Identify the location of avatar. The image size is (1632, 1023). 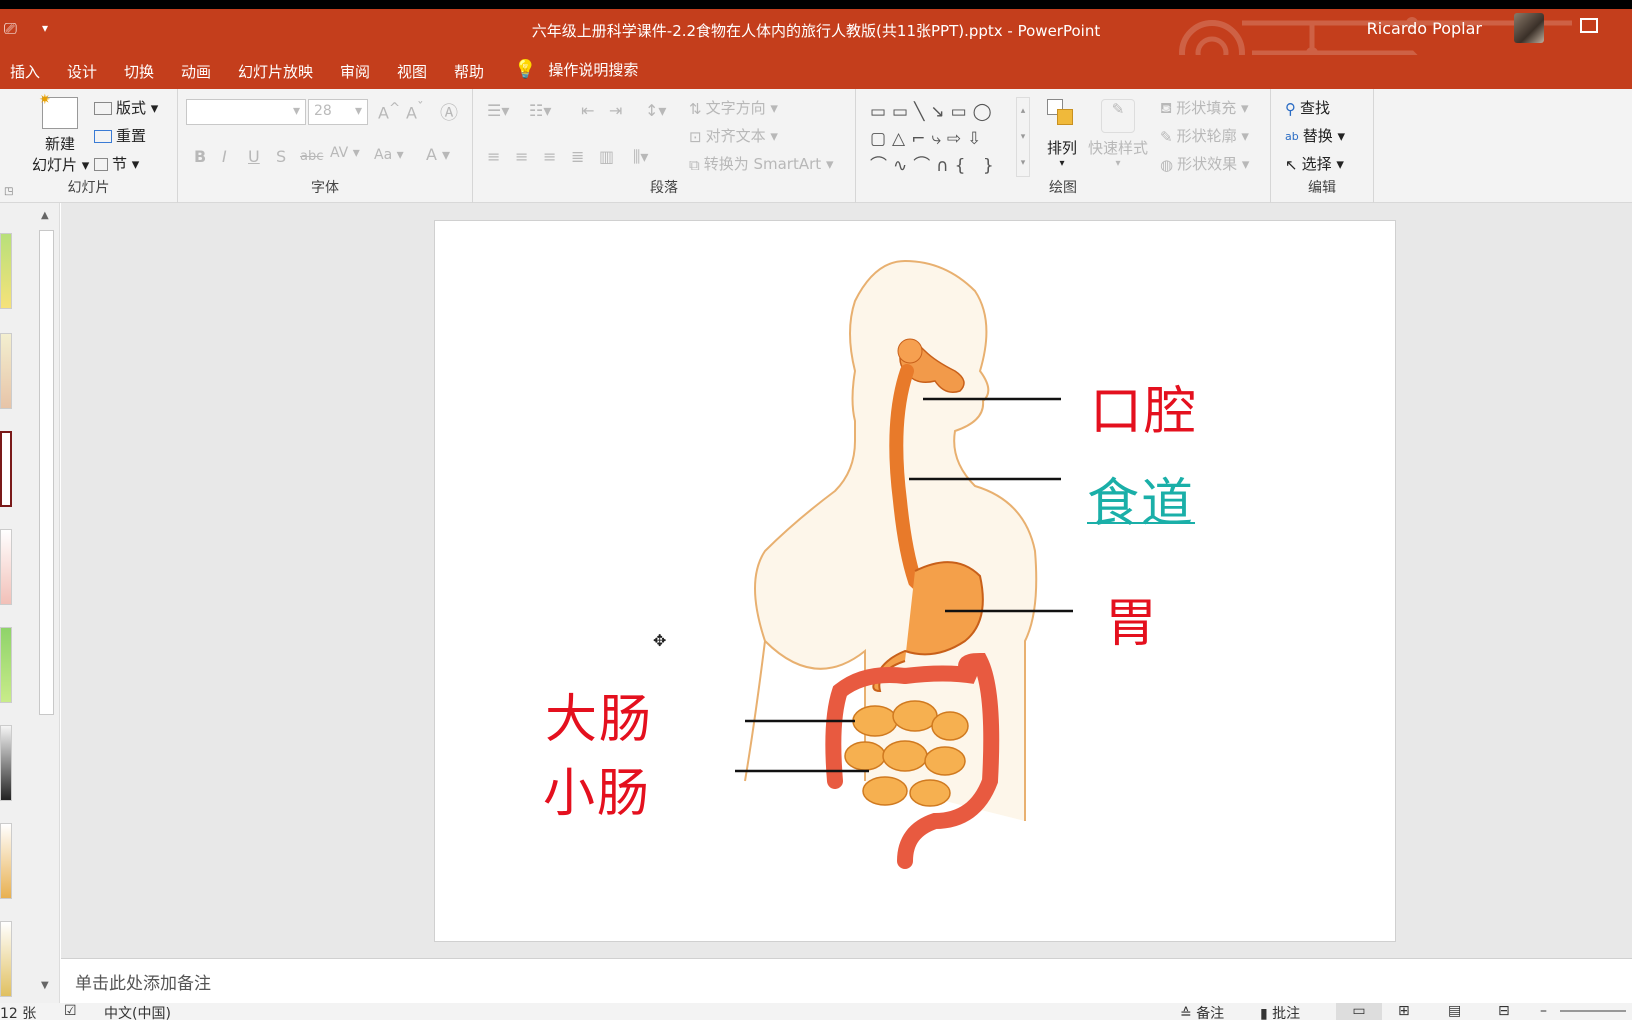
(1529, 28).